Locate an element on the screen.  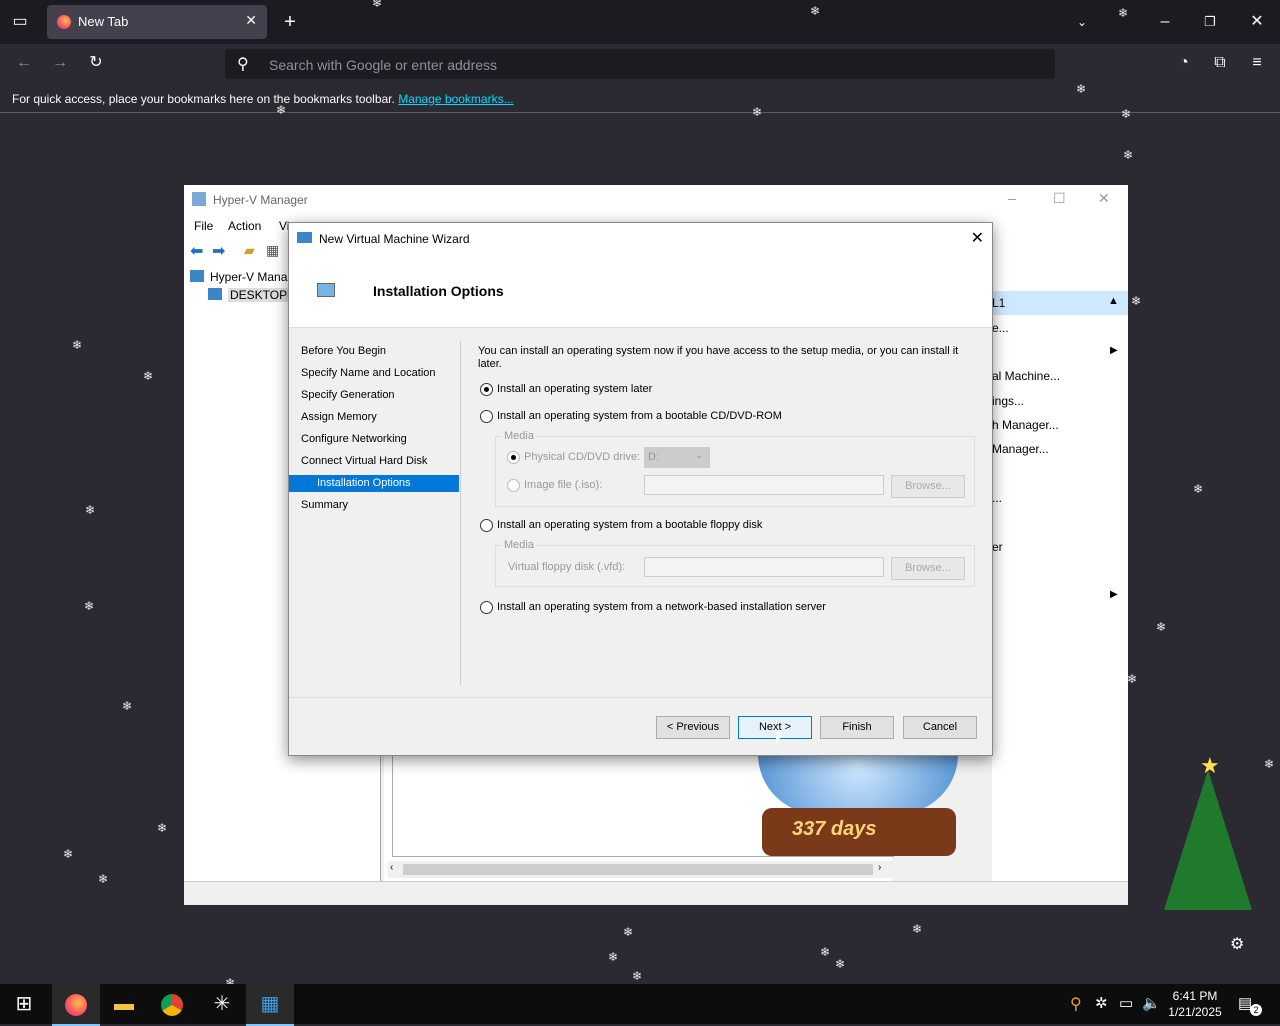
maximize-icon: ☐ is located at coordinates (1059, 198).